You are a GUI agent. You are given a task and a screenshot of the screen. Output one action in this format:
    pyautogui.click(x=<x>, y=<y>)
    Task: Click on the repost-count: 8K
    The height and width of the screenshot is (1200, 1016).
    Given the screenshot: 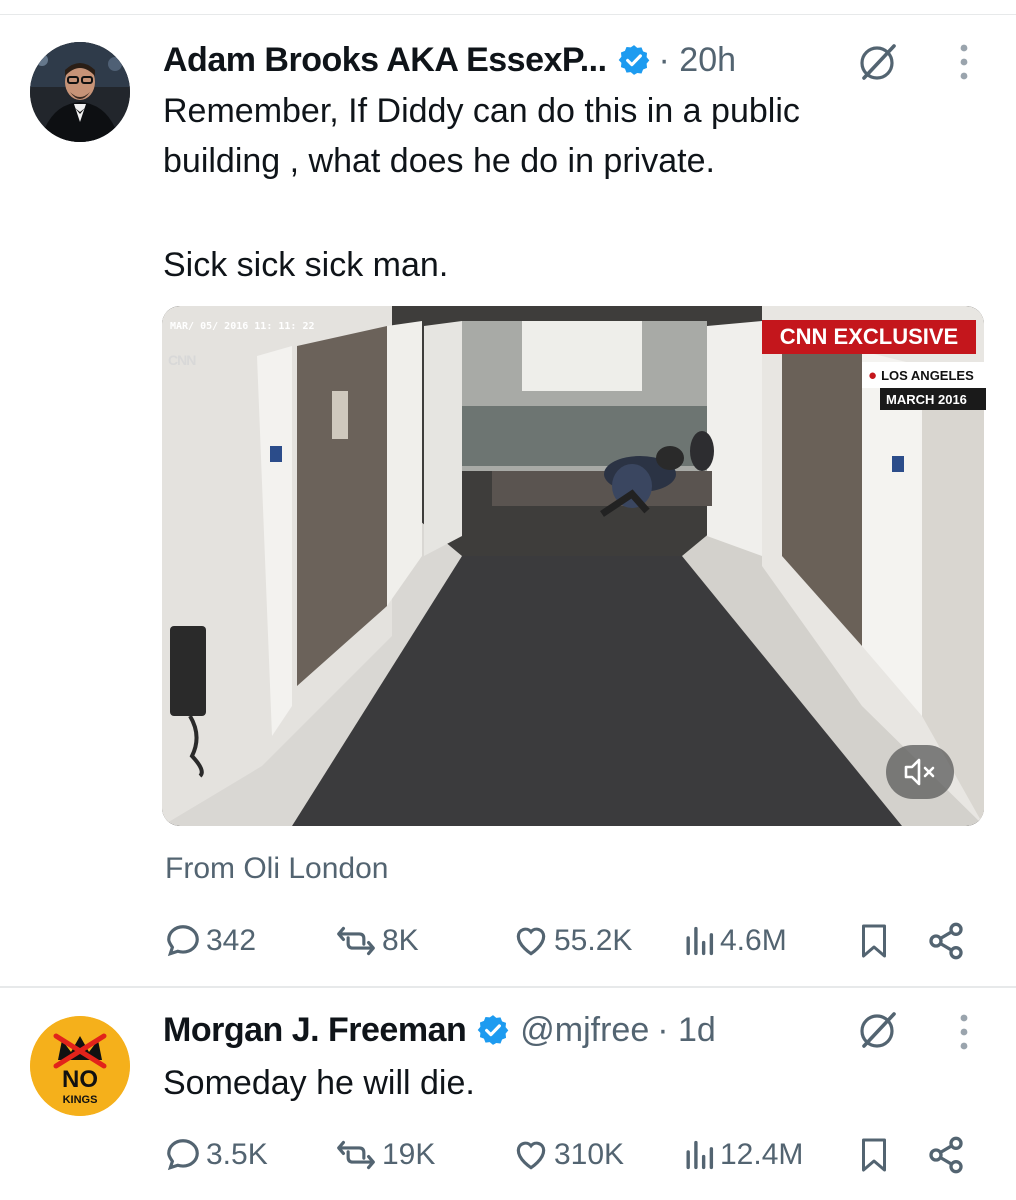 What is the action you would take?
    pyautogui.click(x=400, y=940)
    